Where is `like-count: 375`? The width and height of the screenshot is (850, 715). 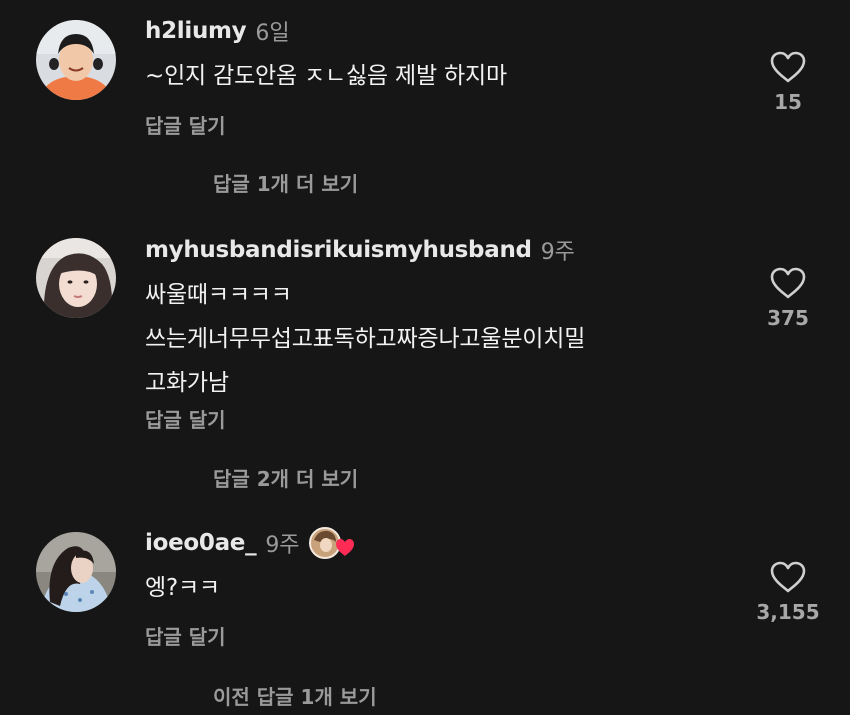
like-count: 375 is located at coordinates (788, 318).